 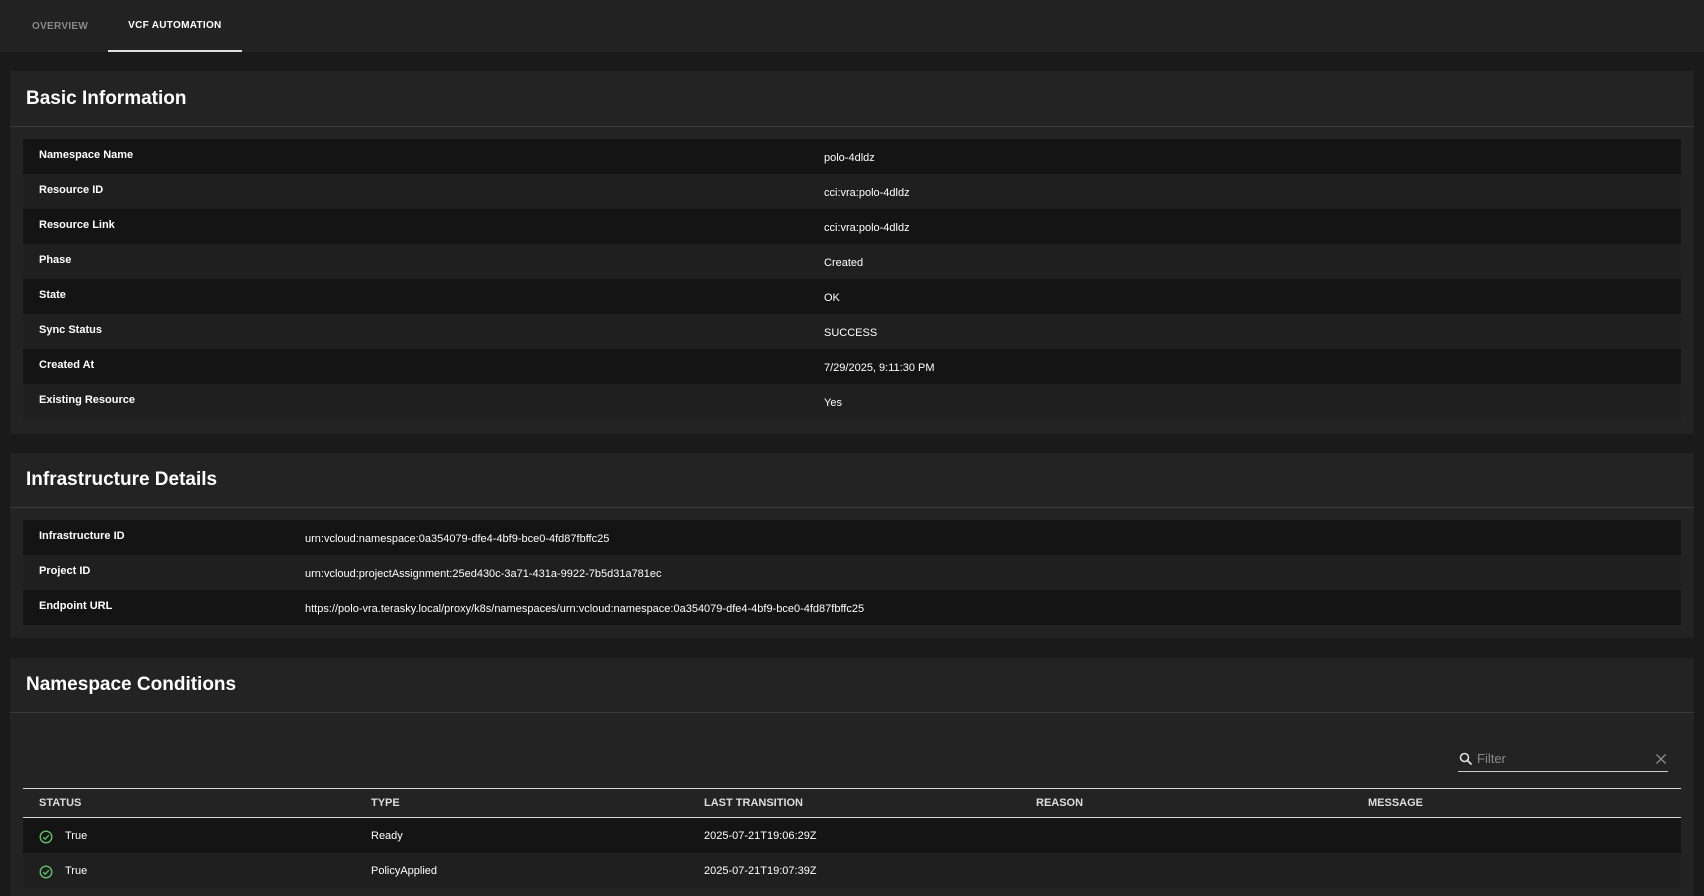 I want to click on row-label: Existing Resource, so click(x=87, y=400).